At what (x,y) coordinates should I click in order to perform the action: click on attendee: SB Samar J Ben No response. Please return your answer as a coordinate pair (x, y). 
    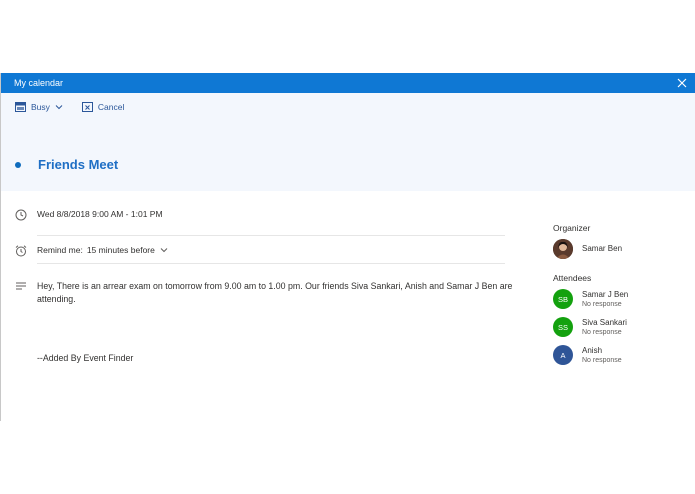
    Looking at the image, I should click on (623, 299).